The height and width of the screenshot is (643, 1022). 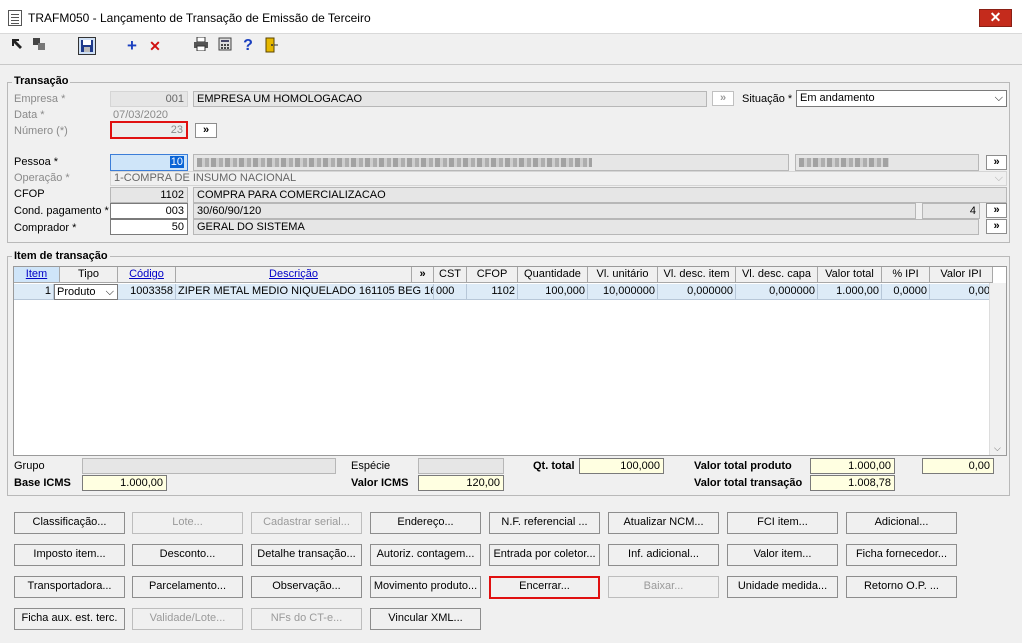 What do you see at coordinates (697, 275) in the screenshot?
I see `column-header-vl-desc-item: Vl. desc. item` at bounding box center [697, 275].